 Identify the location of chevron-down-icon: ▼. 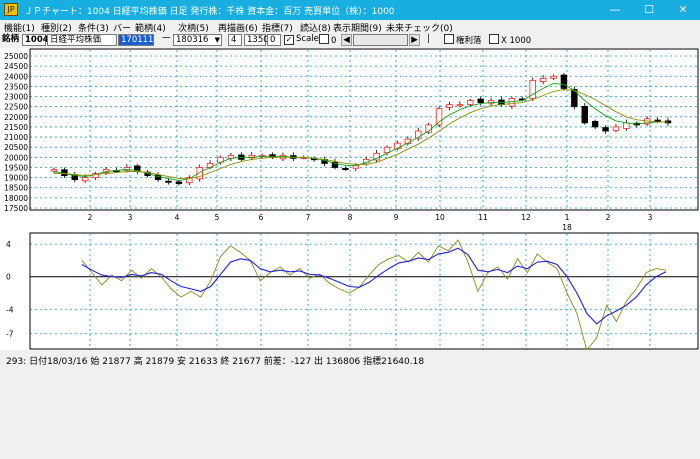
(217, 40).